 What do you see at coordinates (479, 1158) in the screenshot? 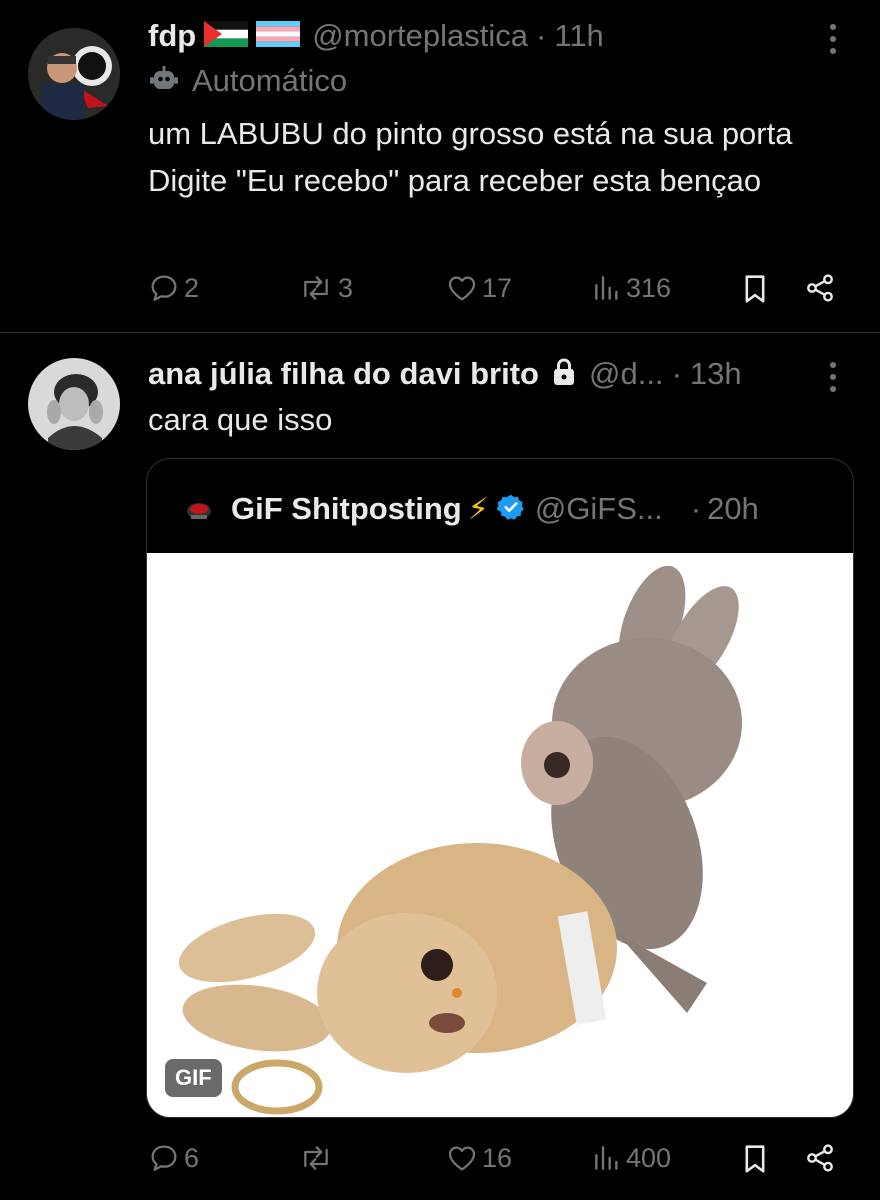
I see `like-button: 16` at bounding box center [479, 1158].